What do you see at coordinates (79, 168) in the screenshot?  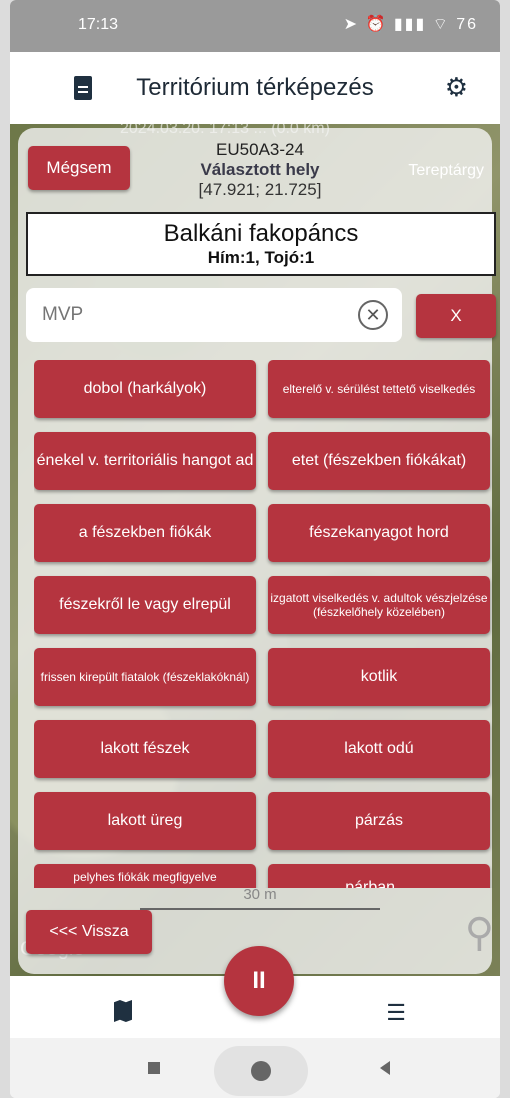 I see `cancel-button: Mégsem` at bounding box center [79, 168].